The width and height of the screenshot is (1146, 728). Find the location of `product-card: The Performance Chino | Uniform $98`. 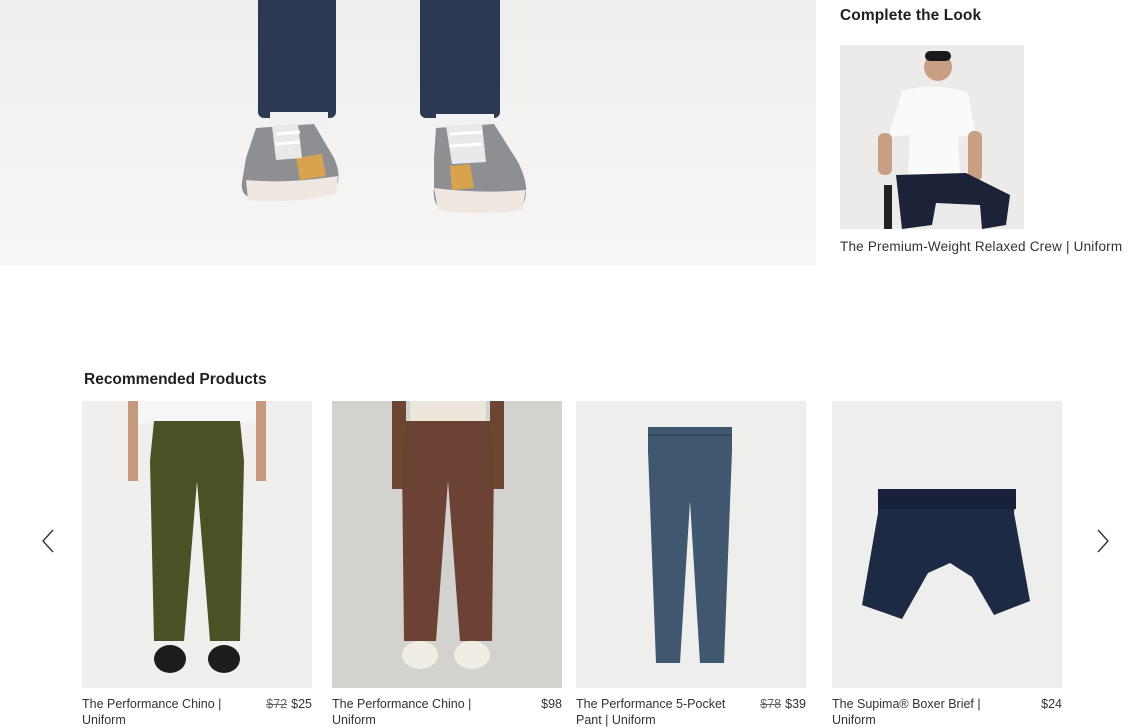

product-card: The Performance Chino | Uniform $98 is located at coordinates (447, 564).